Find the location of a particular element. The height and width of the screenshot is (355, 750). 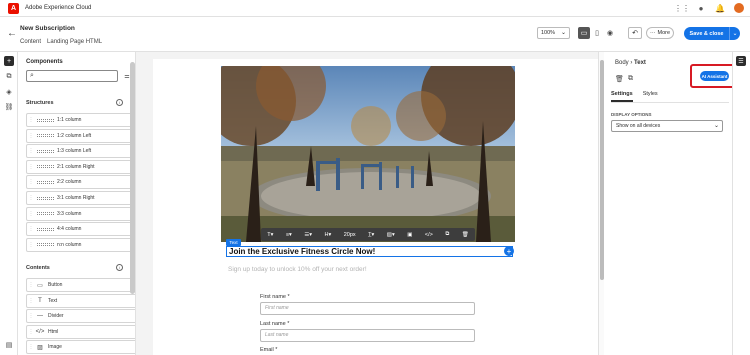

undo-button: ↶ is located at coordinates (635, 33).